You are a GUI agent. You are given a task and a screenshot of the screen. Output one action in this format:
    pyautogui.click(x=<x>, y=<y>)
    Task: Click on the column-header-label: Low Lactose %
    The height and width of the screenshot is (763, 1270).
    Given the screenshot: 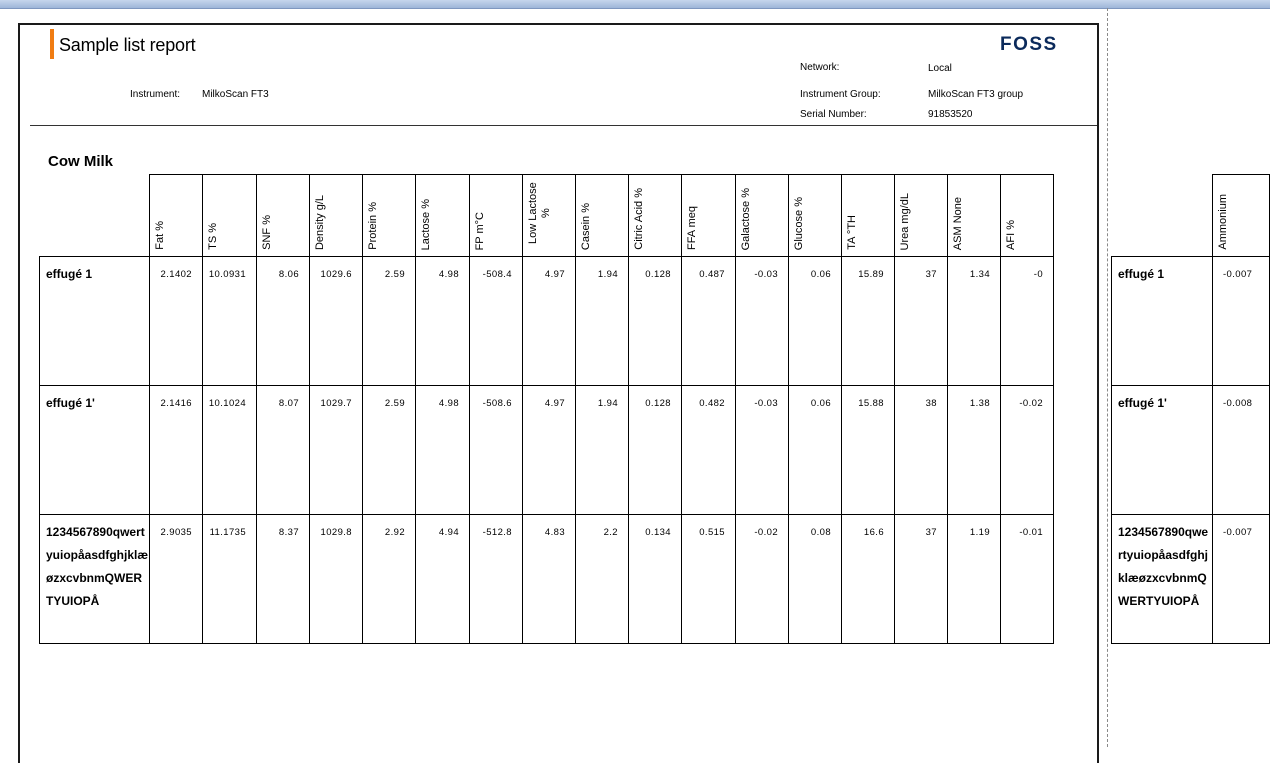 What is the action you would take?
    pyautogui.click(x=539, y=213)
    